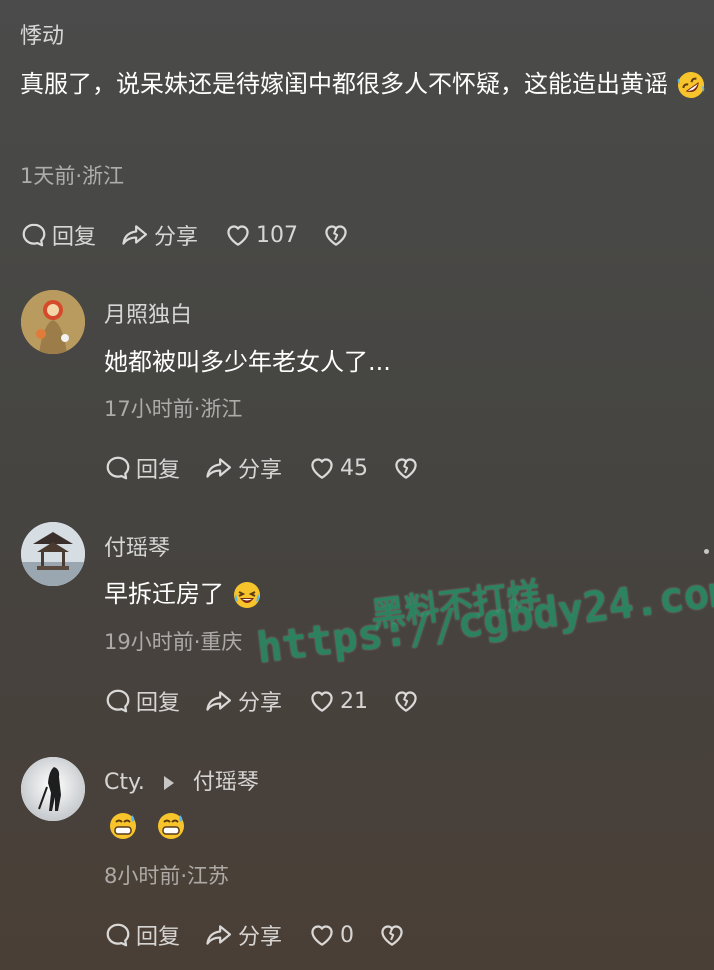 This screenshot has height=970, width=714. Describe the element at coordinates (690, 85) in the screenshot. I see `rofl-emoji-icon` at that location.